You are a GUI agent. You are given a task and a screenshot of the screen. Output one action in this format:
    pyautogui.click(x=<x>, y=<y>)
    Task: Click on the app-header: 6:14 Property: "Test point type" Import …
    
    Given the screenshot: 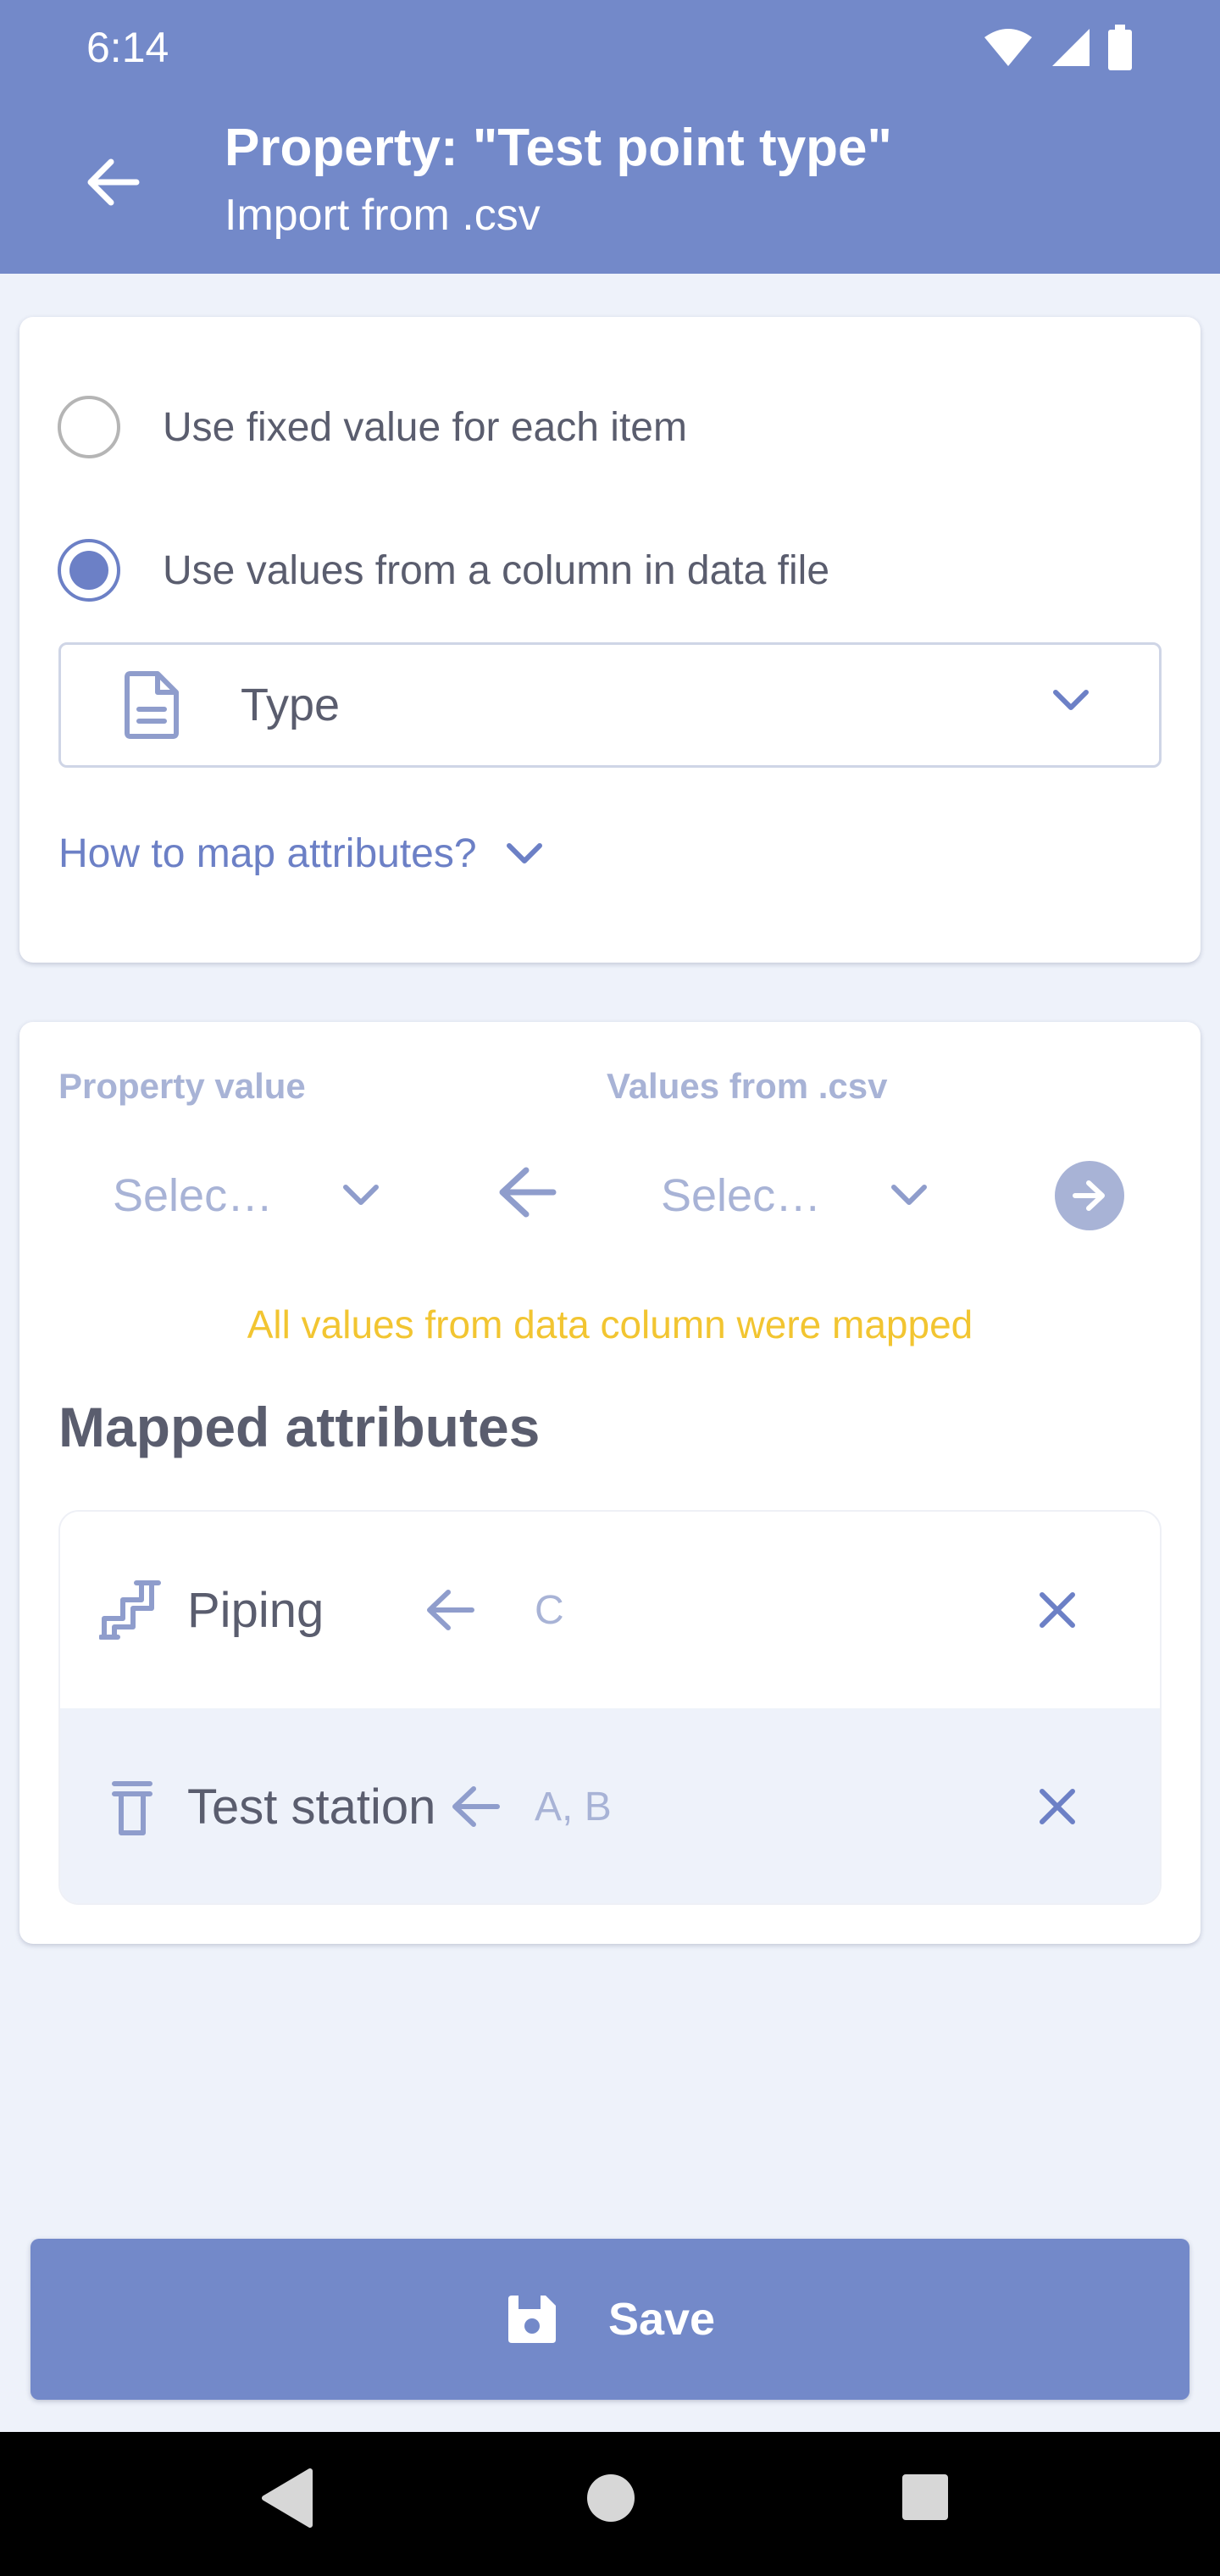 What is the action you would take?
    pyautogui.click(x=610, y=137)
    